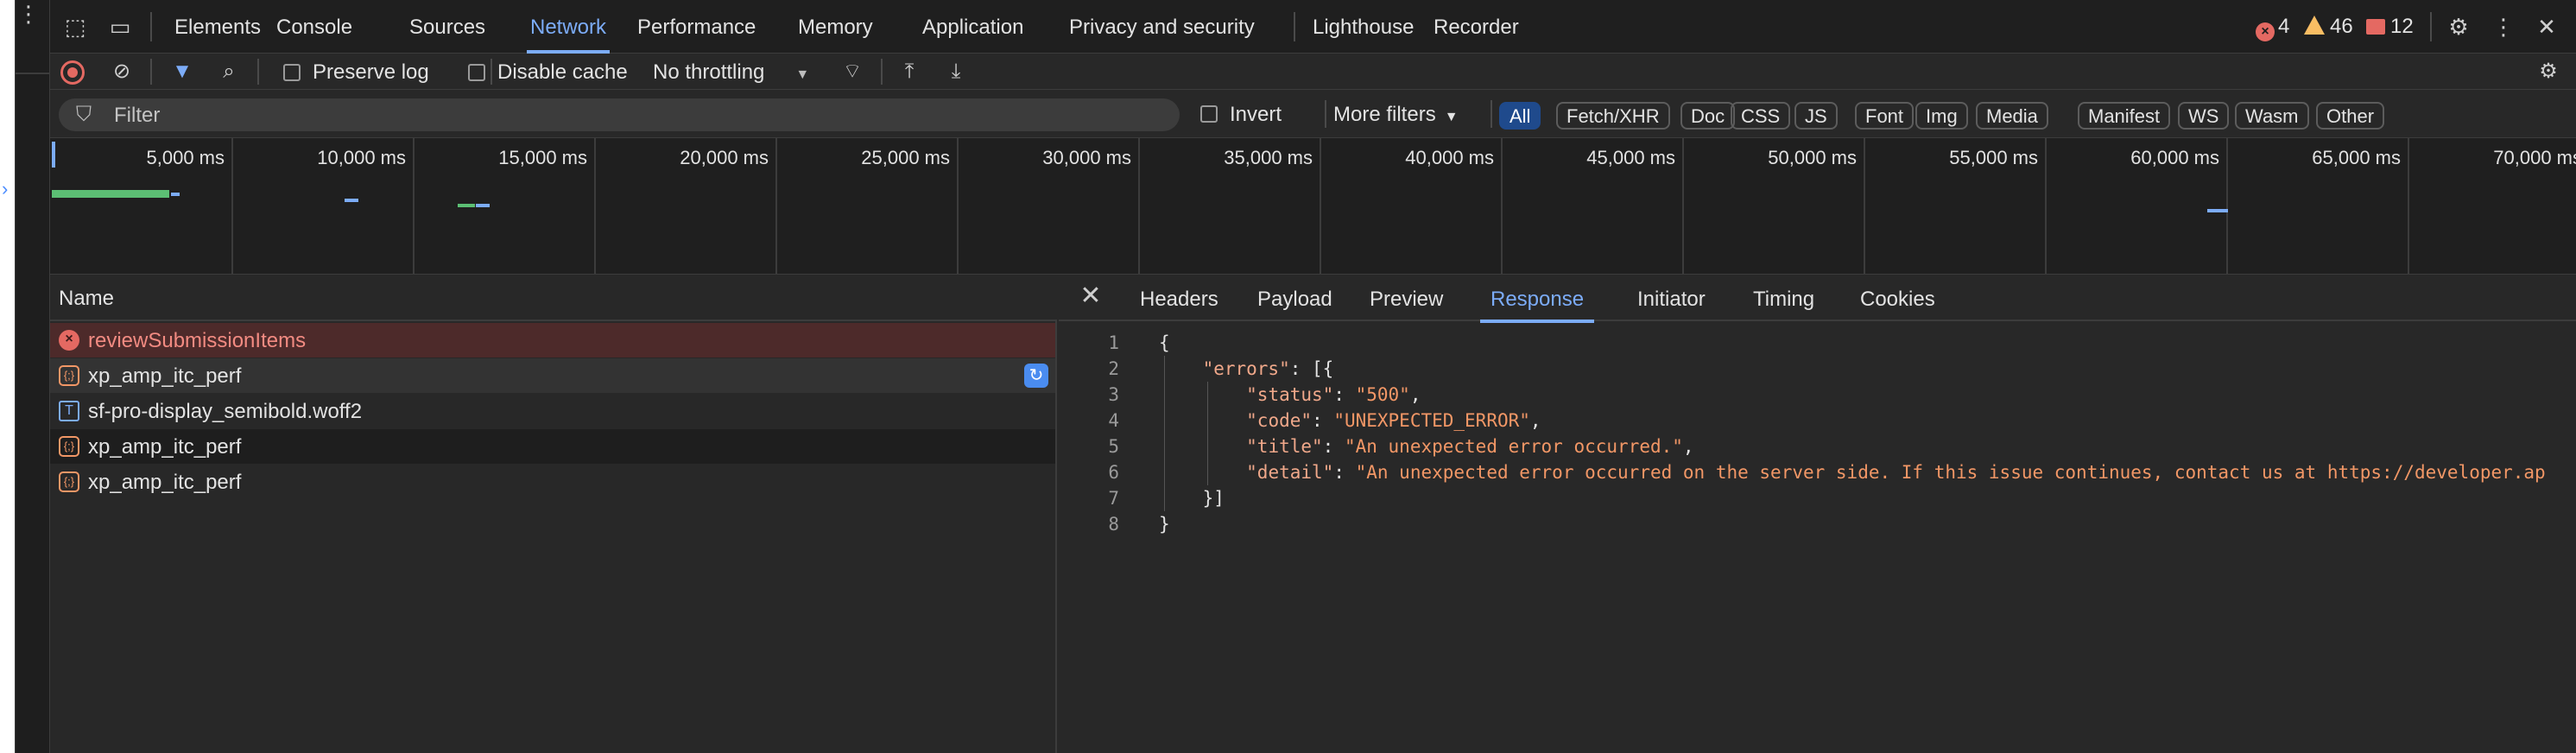 The height and width of the screenshot is (753, 2576). I want to click on tab-memory: Memory, so click(835, 27).